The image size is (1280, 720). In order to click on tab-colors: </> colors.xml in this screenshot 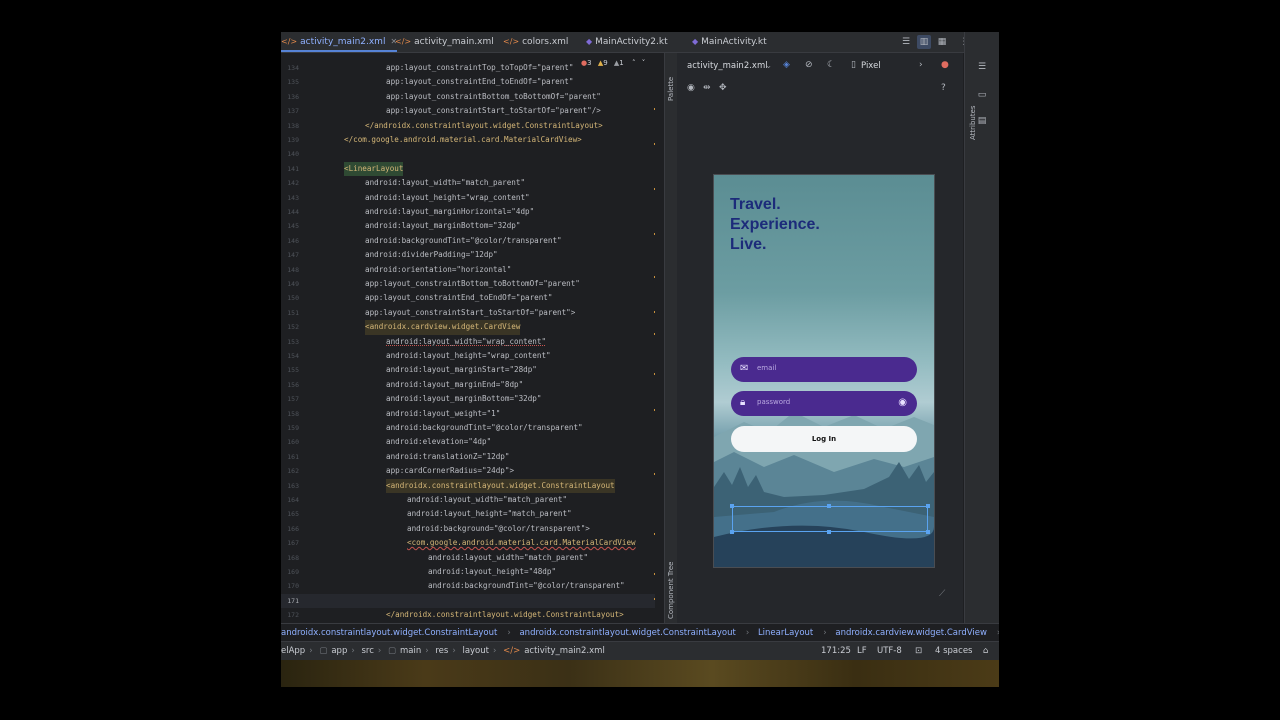, I will do `click(535, 42)`.